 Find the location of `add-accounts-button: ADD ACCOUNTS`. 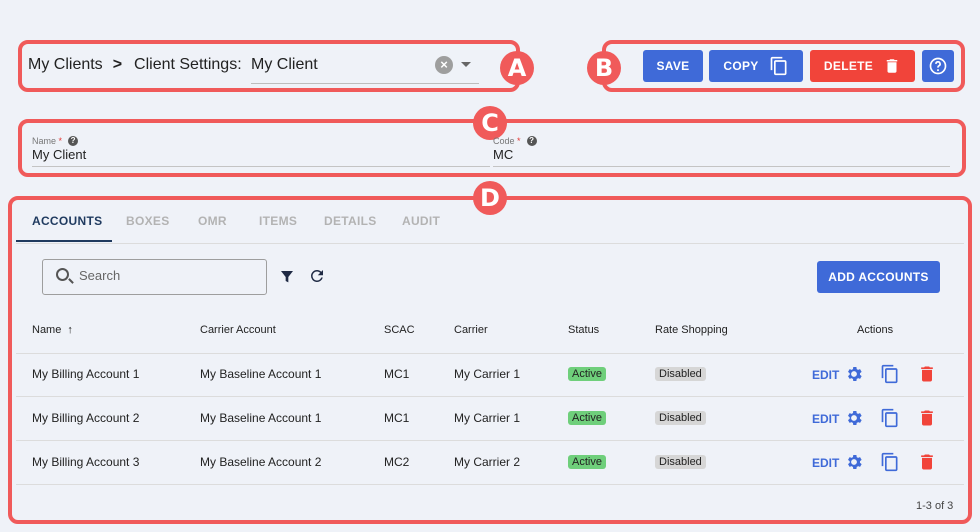

add-accounts-button: ADD ACCOUNTS is located at coordinates (878, 277).